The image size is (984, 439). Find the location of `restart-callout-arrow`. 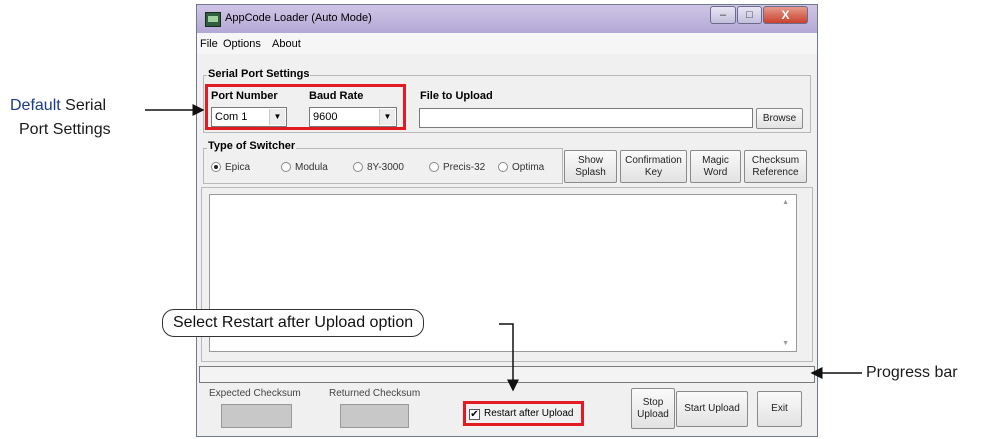

restart-callout-arrow is located at coordinates (509, 357).